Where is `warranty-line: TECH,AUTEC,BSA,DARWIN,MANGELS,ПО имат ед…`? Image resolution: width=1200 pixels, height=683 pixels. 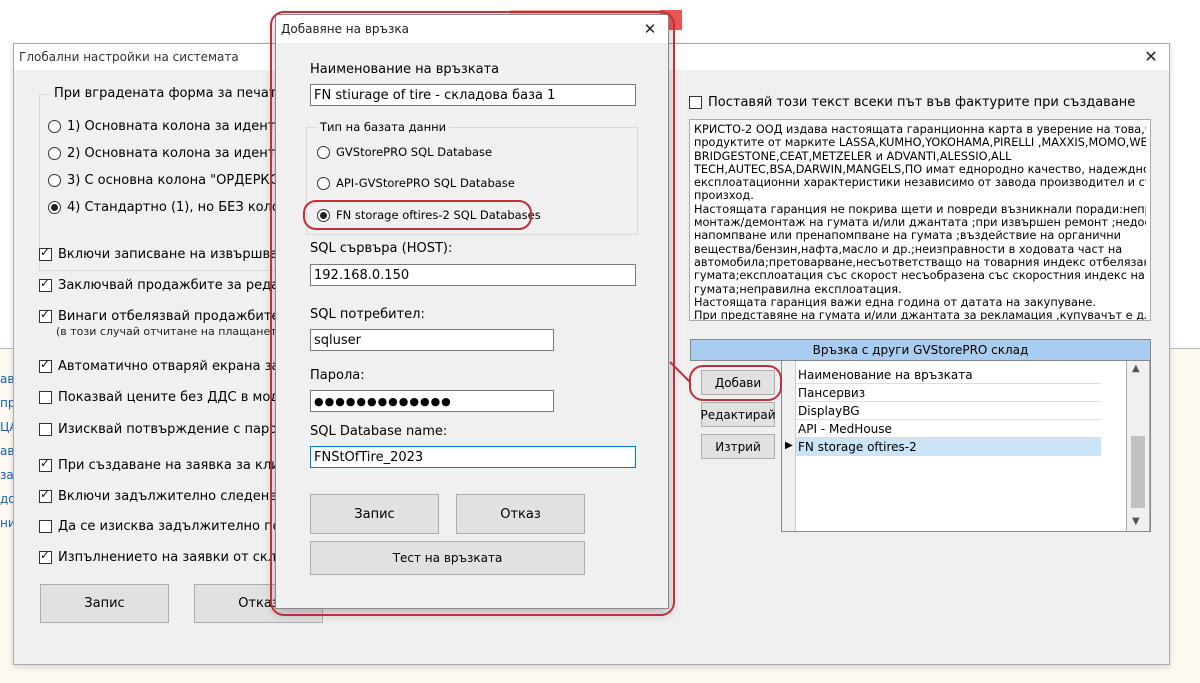
warranty-line: TECH,AUTEC,BSA,DARWIN,MANGELS,ПО имат ед… is located at coordinates (920, 169).